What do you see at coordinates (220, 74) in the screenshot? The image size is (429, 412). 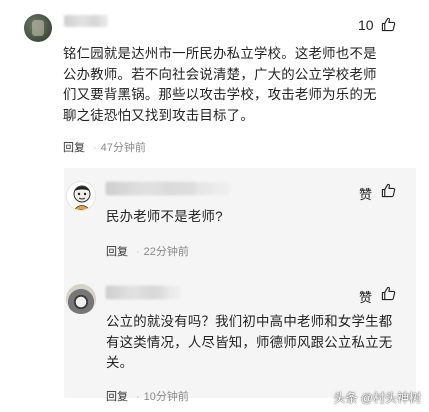 I see `comment-line: 公办教师。若不向社会说清楚，广大的公立学校老师` at bounding box center [220, 74].